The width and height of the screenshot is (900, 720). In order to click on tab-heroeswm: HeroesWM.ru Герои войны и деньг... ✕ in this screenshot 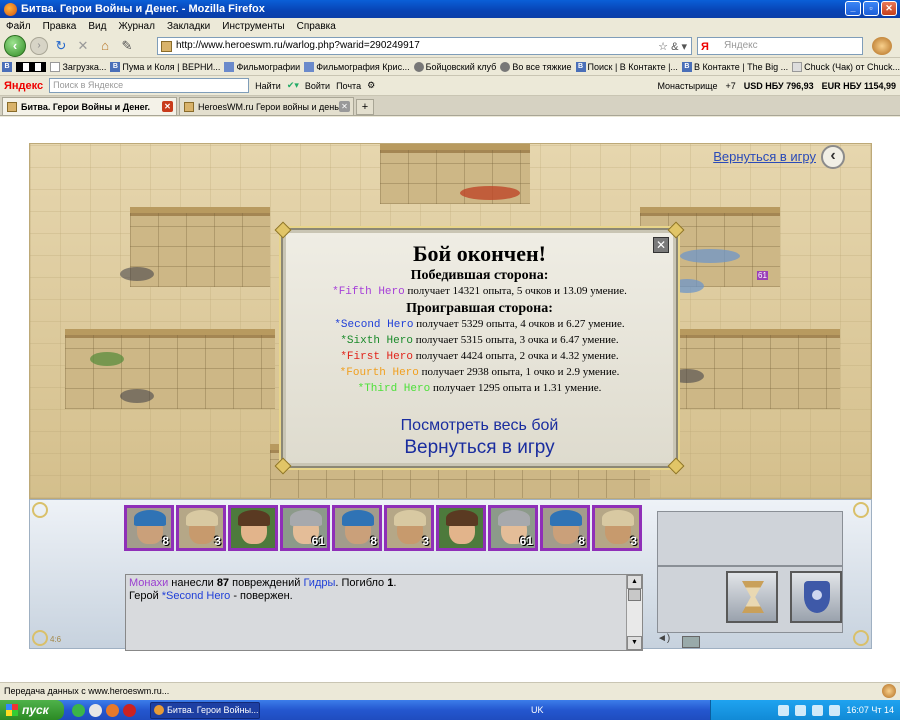, I will do `click(266, 106)`.